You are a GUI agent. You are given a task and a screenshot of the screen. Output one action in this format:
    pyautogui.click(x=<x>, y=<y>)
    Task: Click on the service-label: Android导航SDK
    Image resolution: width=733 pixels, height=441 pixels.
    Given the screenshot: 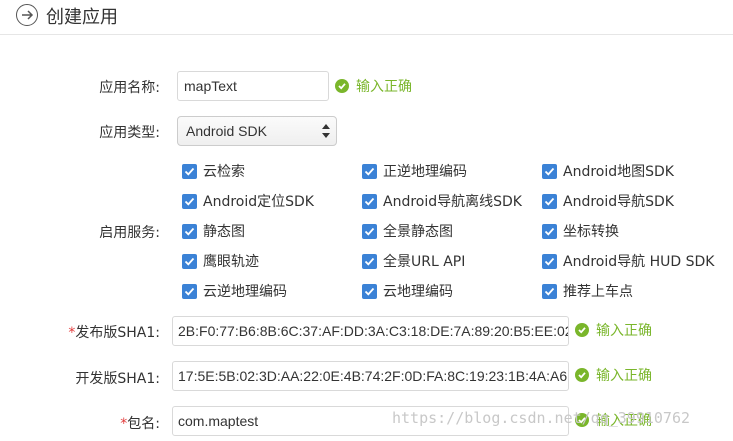 What is the action you would take?
    pyautogui.click(x=618, y=202)
    